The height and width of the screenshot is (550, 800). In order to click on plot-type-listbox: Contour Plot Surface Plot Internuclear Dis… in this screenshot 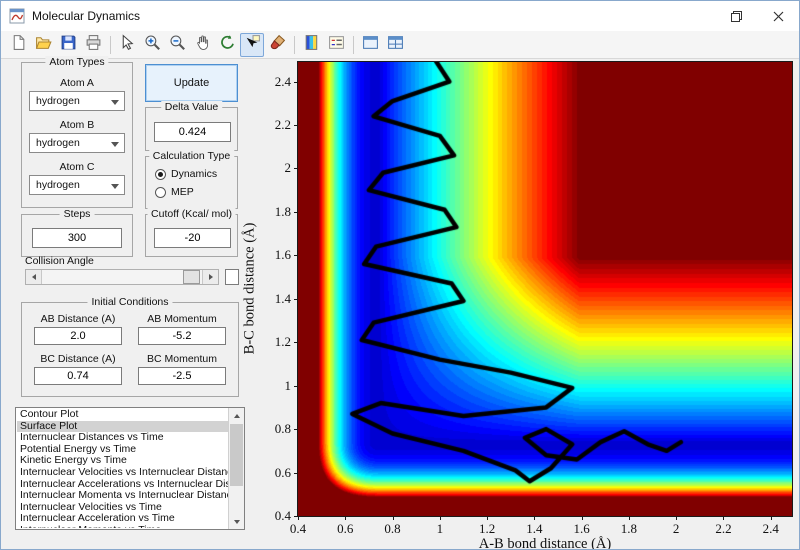, I will do `click(130, 468)`.